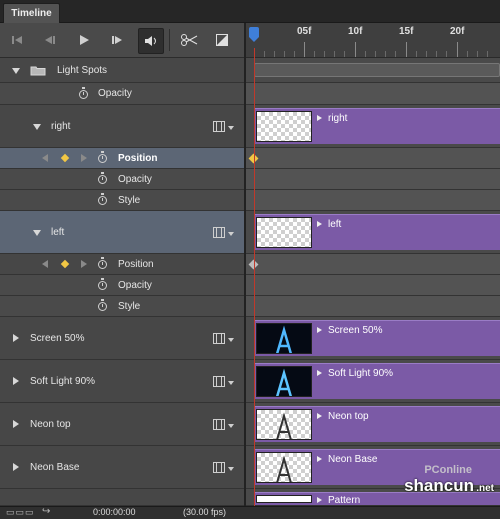 This screenshot has height=519, width=500. I want to click on clip-left: left, so click(377, 232).